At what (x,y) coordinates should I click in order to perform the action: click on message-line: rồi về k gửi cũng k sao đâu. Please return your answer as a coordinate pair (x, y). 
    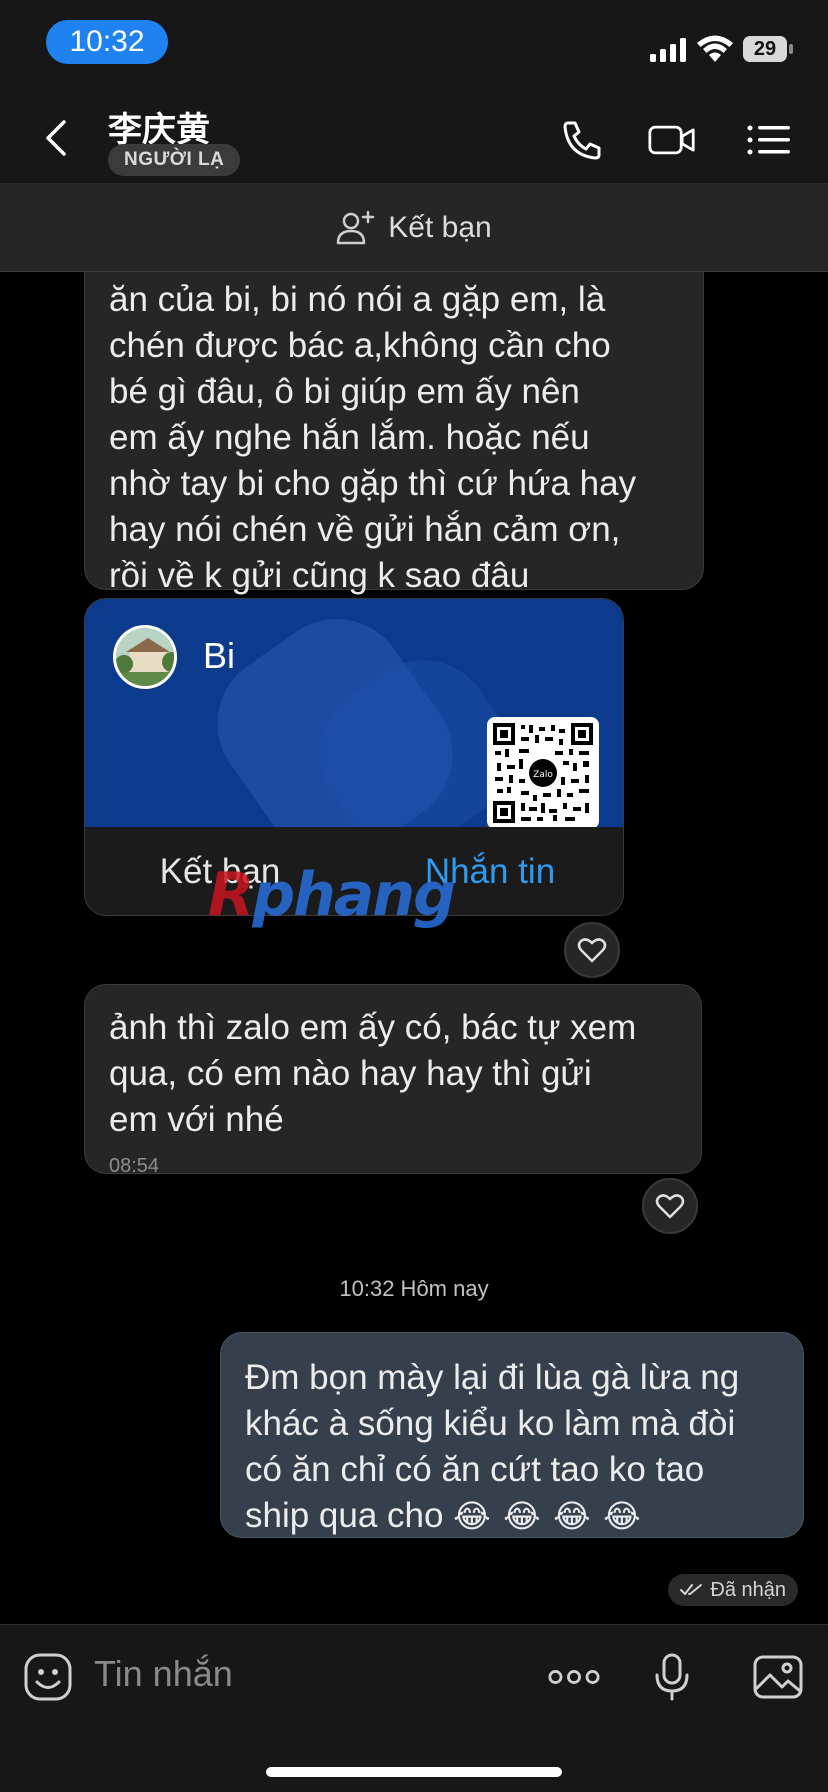
    Looking at the image, I should click on (319, 575).